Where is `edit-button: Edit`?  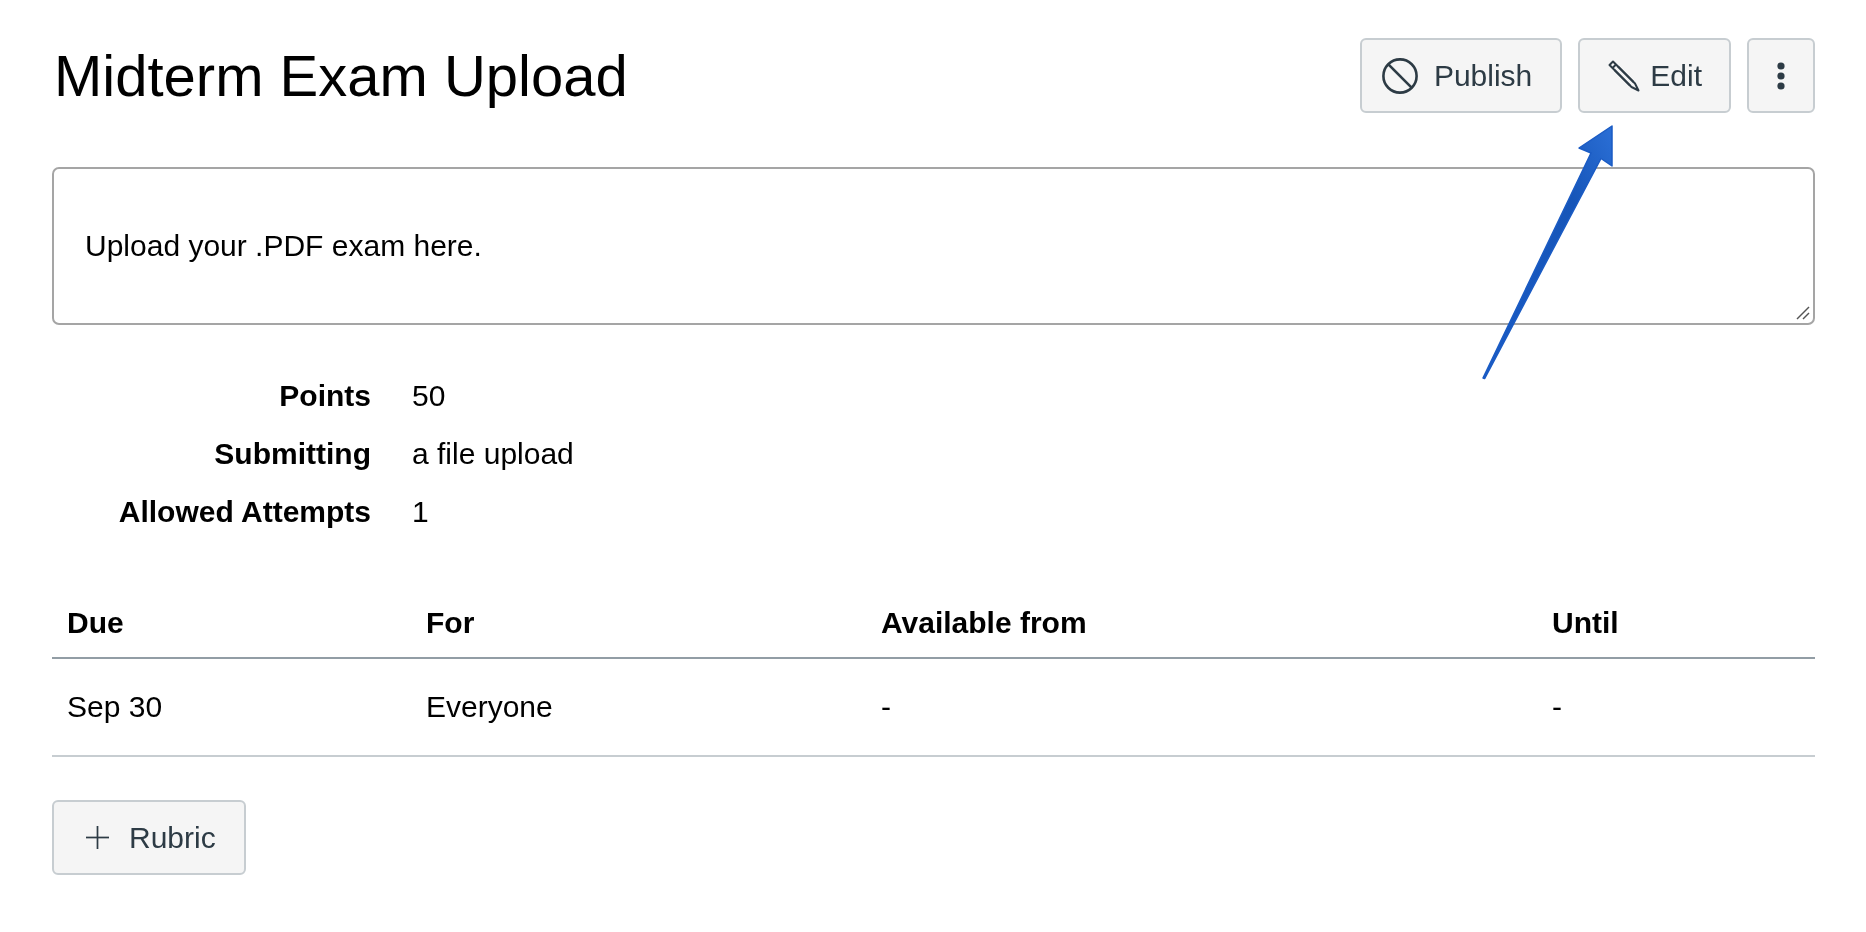
edit-button: Edit is located at coordinates (1654, 75).